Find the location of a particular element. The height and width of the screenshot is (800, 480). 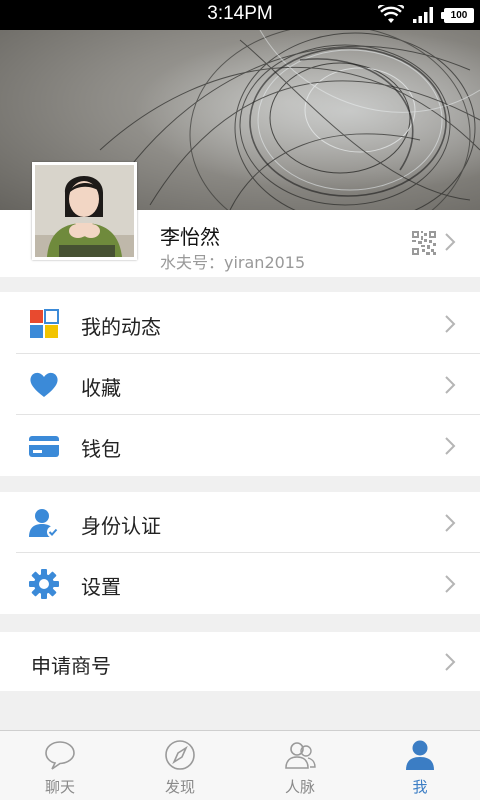

tab-label: 发现 is located at coordinates (179, 787).